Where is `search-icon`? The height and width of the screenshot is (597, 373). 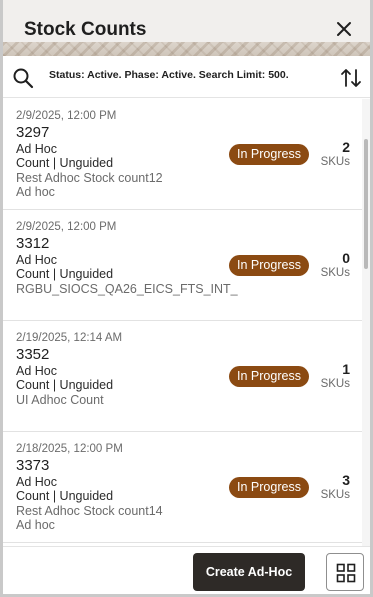 search-icon is located at coordinates (23, 78).